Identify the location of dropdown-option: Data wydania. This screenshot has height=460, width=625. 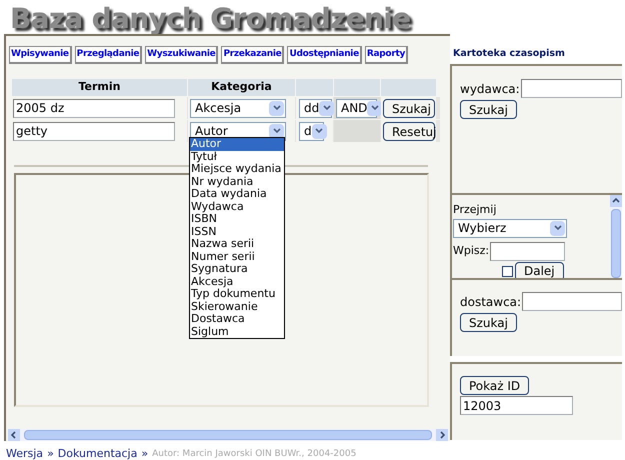
(237, 194).